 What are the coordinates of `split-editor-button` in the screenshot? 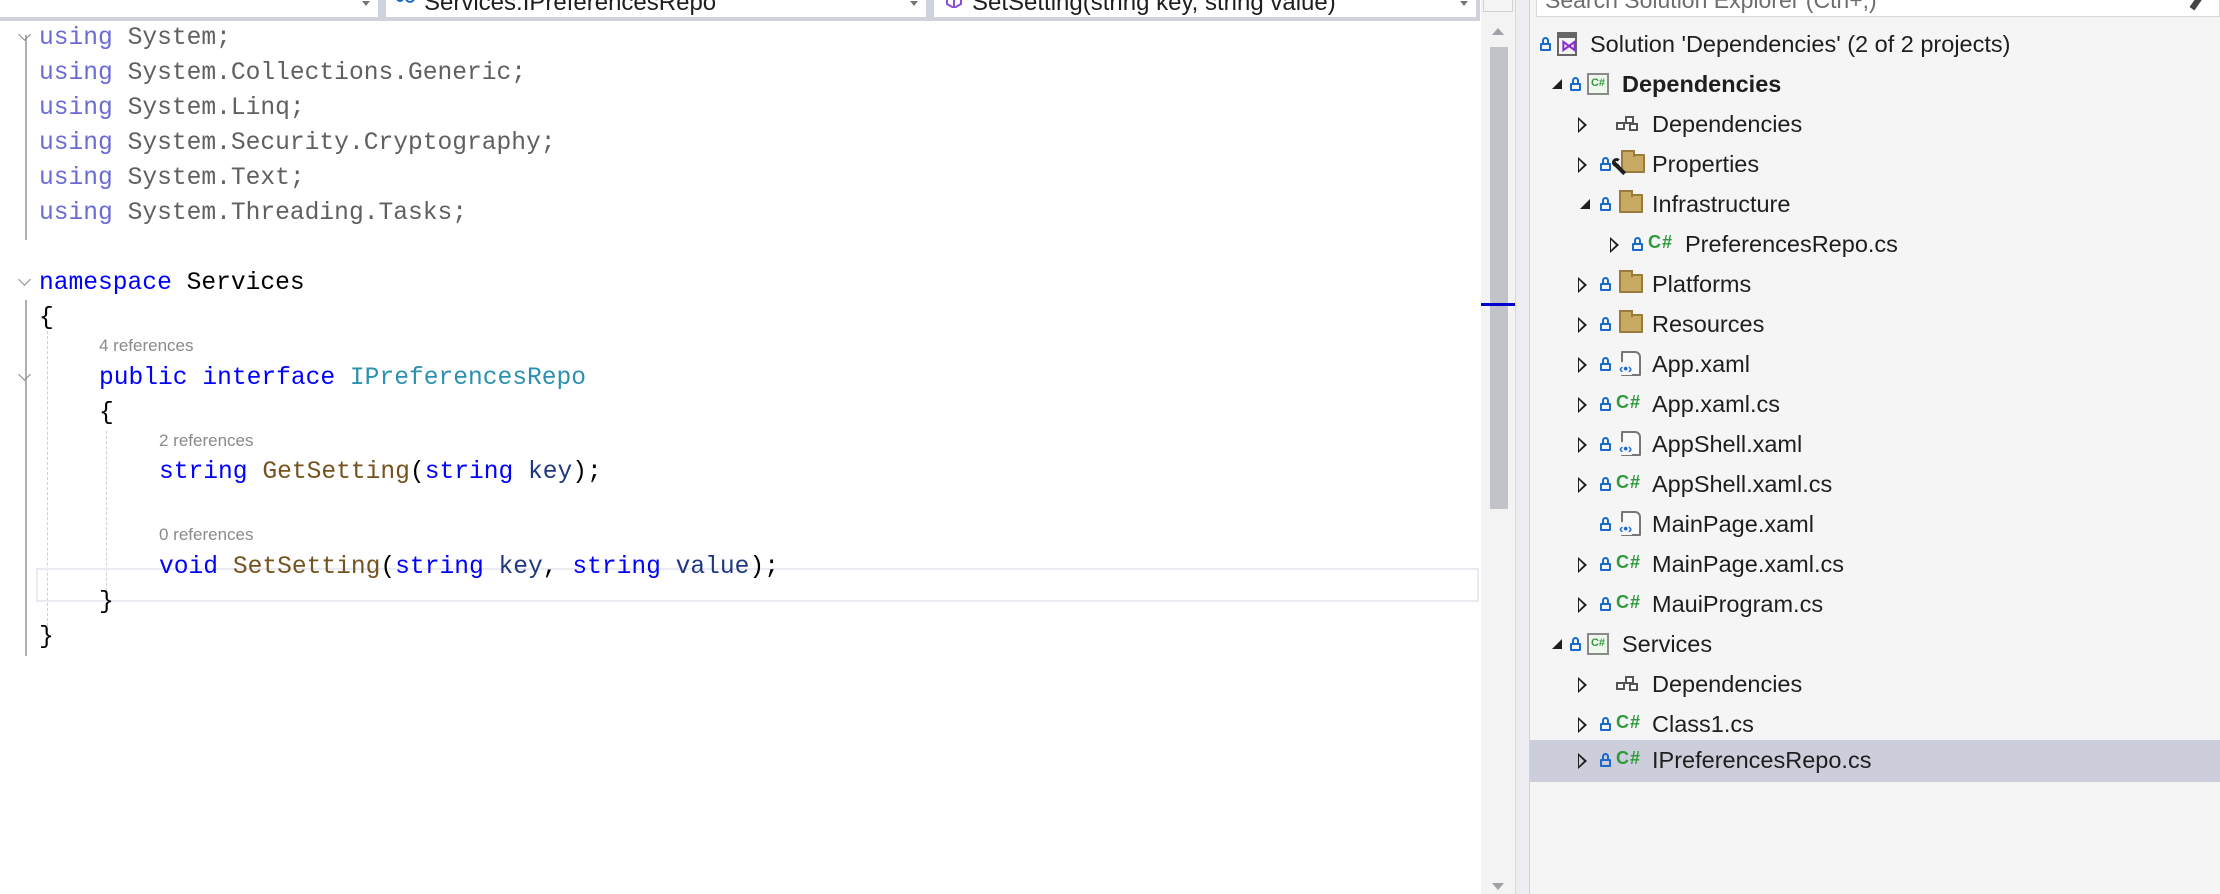 It's located at (1498, 6).